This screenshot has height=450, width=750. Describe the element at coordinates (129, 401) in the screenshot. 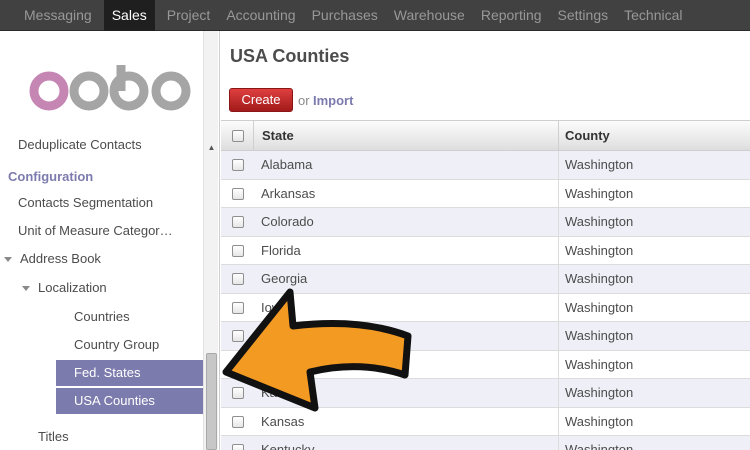

I see `sidebar-item-usa-counties: USA Counties` at that location.